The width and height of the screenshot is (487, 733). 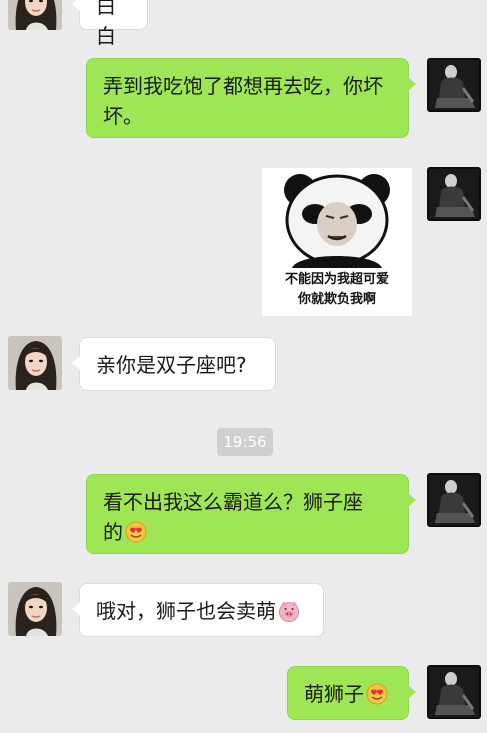 I want to click on message-text: 亲你是双子座吧?, so click(x=171, y=365).